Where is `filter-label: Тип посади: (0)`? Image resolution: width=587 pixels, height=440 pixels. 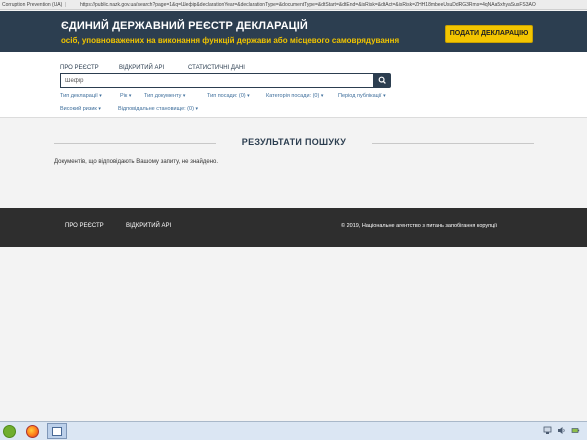
filter-label: Тип посади: (0) is located at coordinates (226, 96).